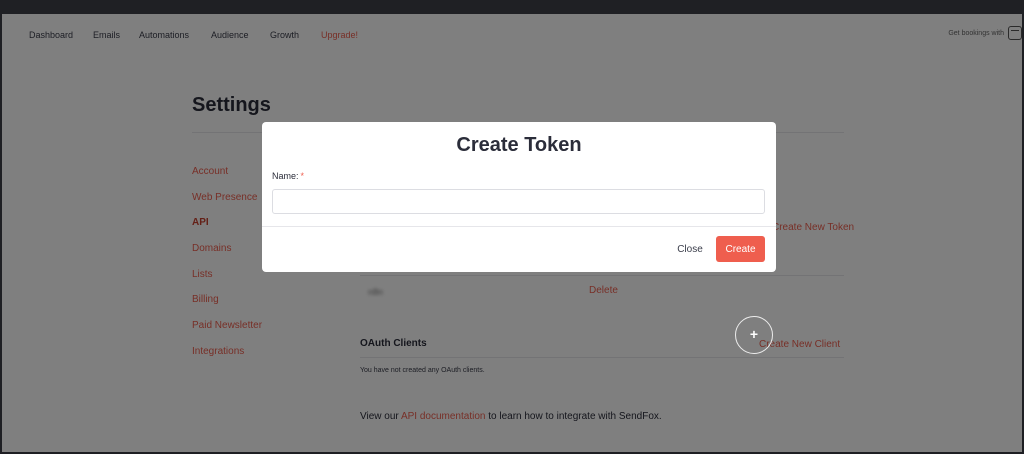 Image resolution: width=1024 pixels, height=454 pixels. What do you see at coordinates (519, 226) in the screenshot?
I see `dialog-footer-divider` at bounding box center [519, 226].